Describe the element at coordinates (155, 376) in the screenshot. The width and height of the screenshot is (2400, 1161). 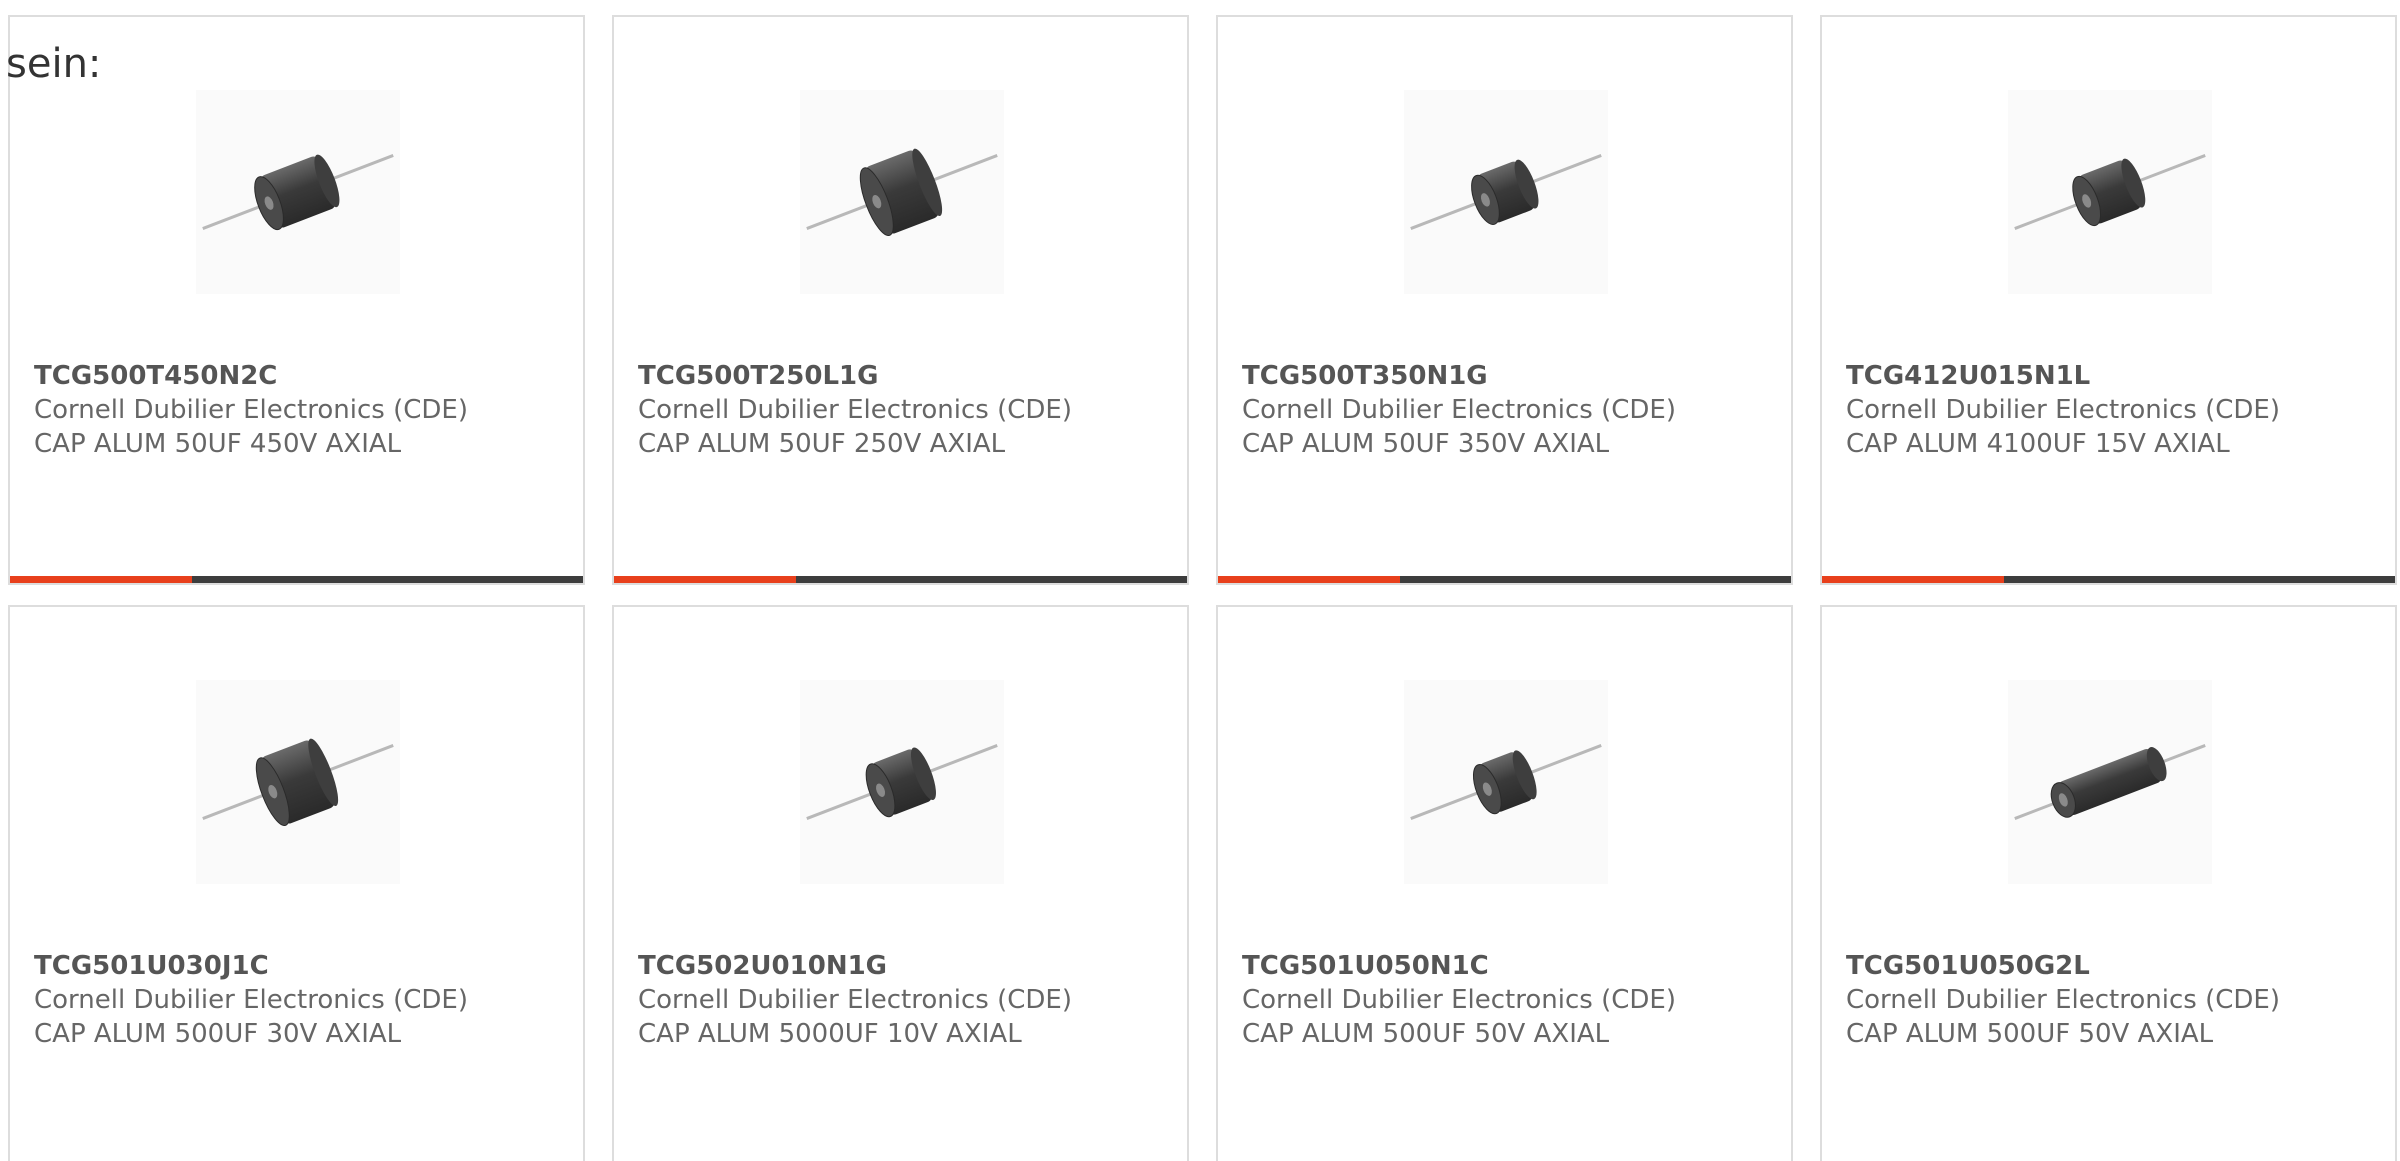
I see `part-number: TCG500T450N2C` at that location.